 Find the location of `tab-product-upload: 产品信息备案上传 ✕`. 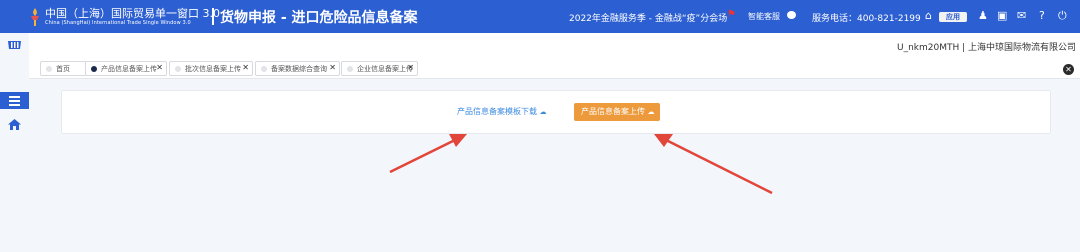

tab-product-upload: 产品信息备案上传 ✕ is located at coordinates (126, 68).